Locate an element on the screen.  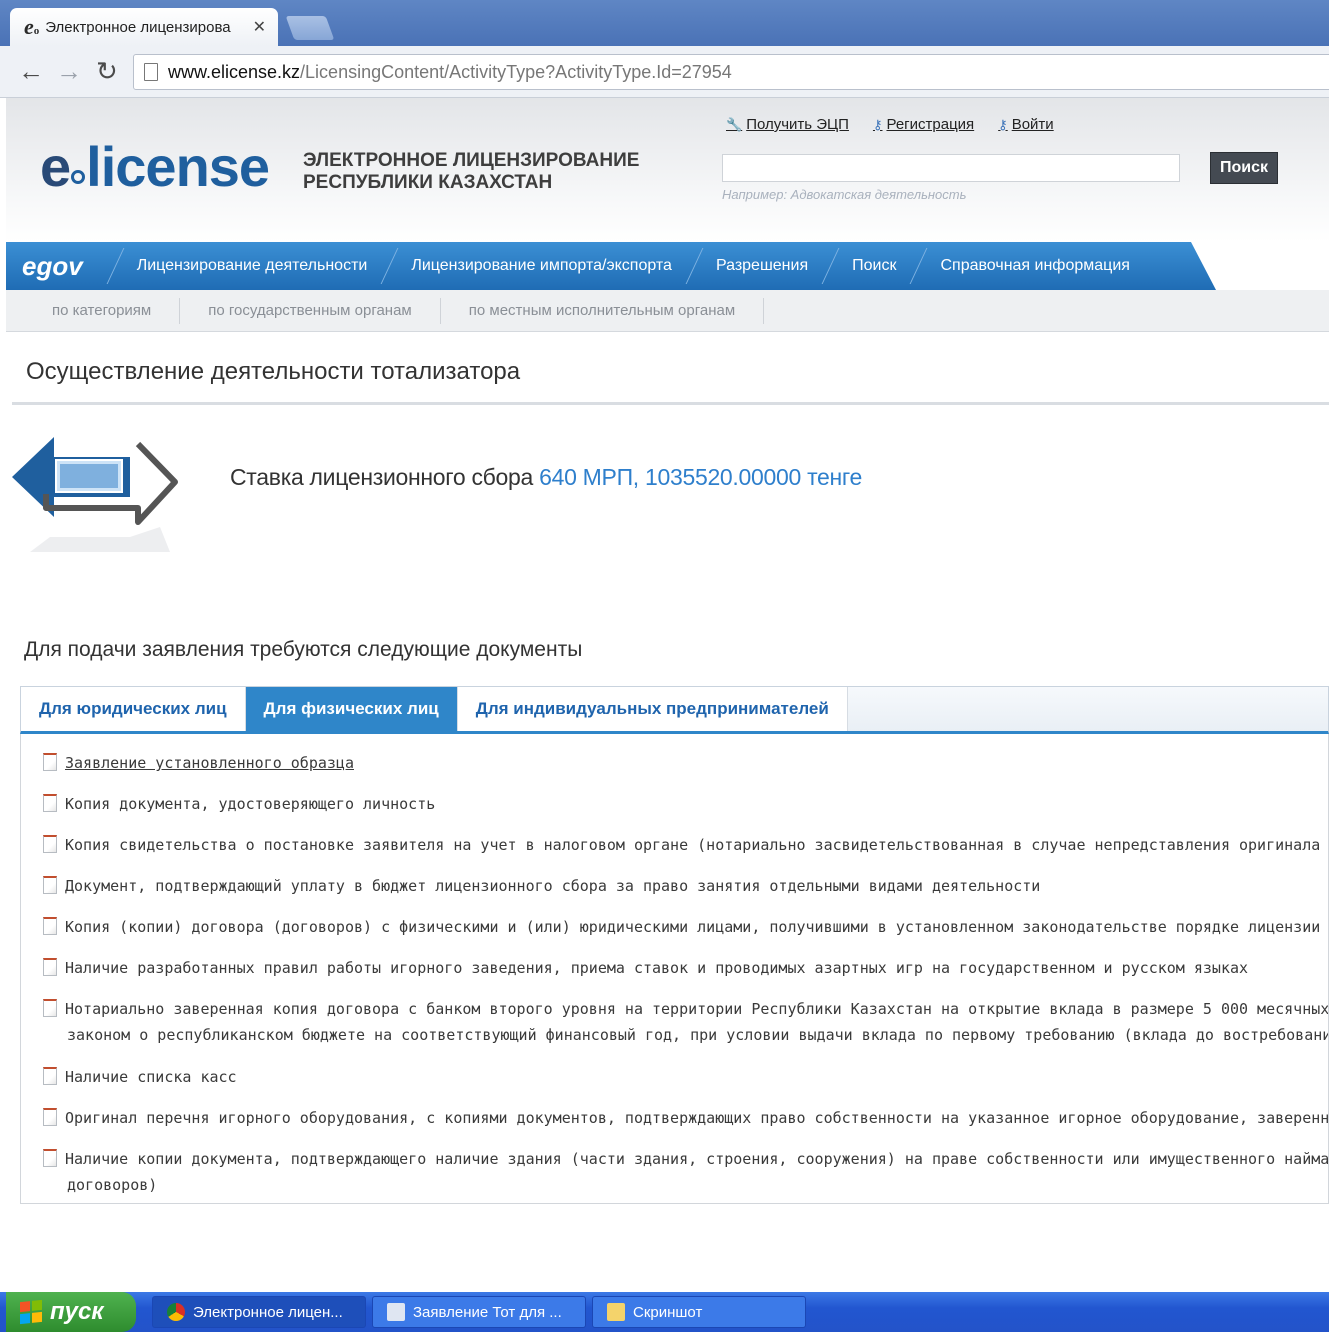
list-item: Заявление установленного образца is located at coordinates (198, 763).